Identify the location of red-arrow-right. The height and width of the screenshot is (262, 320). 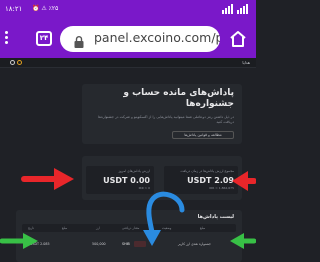
(244, 181).